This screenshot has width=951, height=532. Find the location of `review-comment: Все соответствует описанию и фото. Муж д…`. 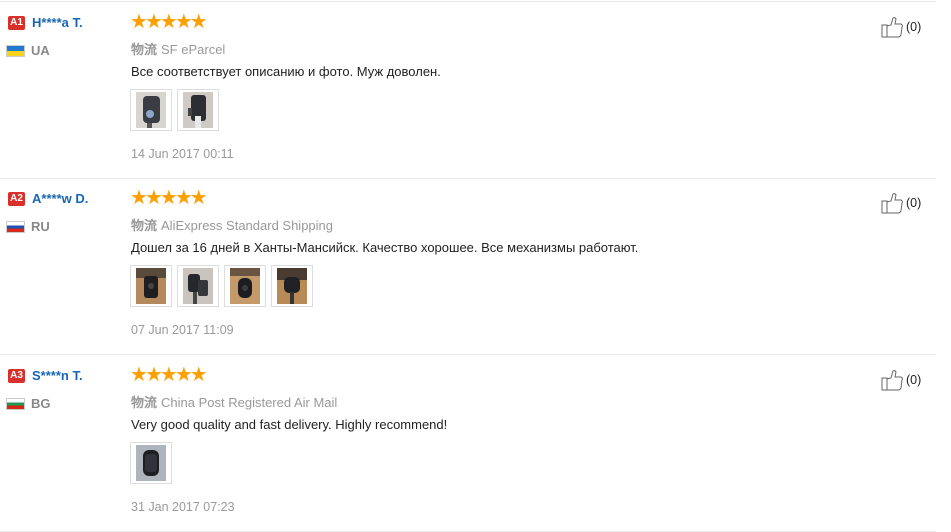

review-comment: Все соответствует описанию и фото. Муж д… is located at coordinates (286, 71).